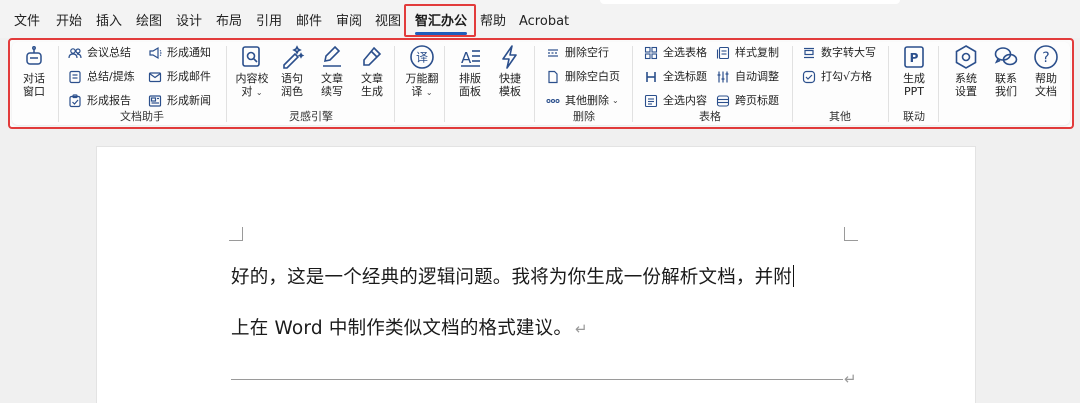  What do you see at coordinates (651, 53) in the screenshot?
I see `select-table-icon` at bounding box center [651, 53].